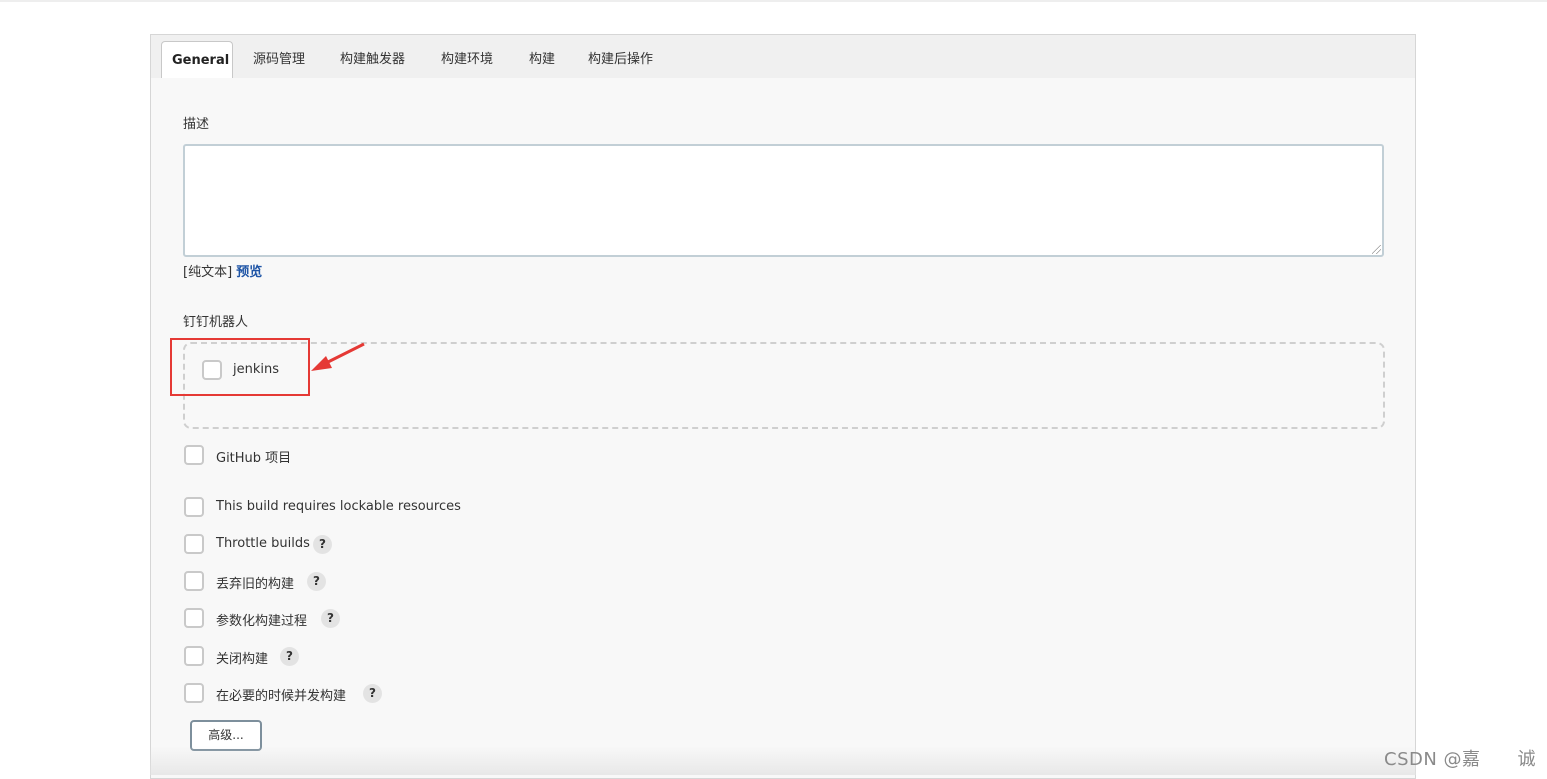 The height and width of the screenshot is (779, 1547). What do you see at coordinates (240, 367) in the screenshot?
I see `annotation-highlight-box` at bounding box center [240, 367].